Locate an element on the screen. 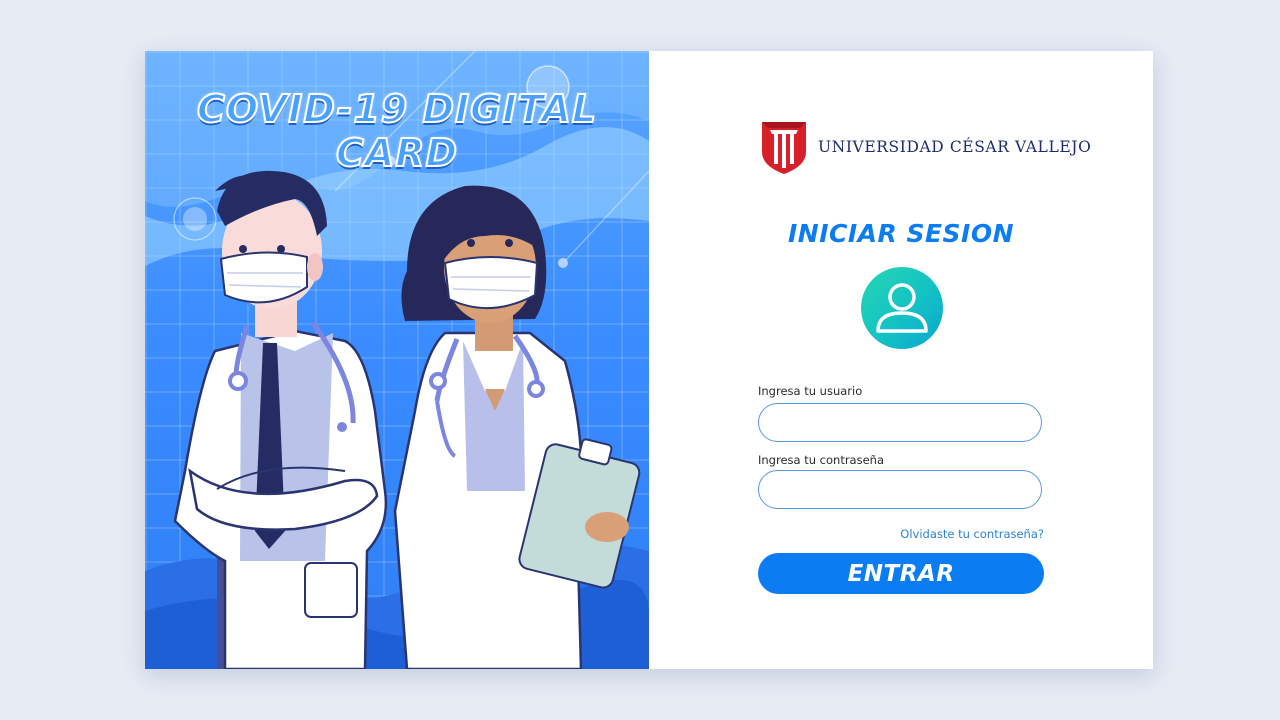 This screenshot has width=1280, height=720. university-brand: UNIVERSIDAD CÉSAR VALLEJO is located at coordinates (925, 147).